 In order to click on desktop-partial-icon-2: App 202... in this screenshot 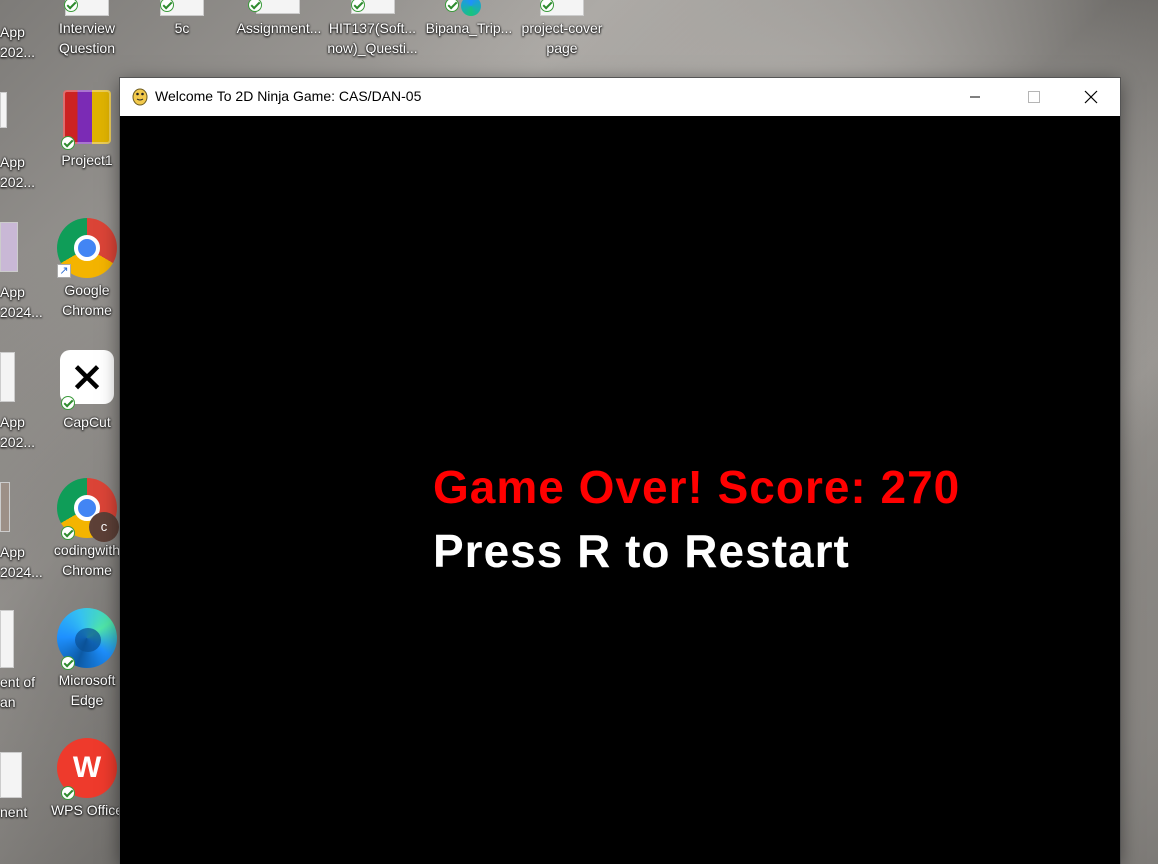, I will do `click(17, 172)`.